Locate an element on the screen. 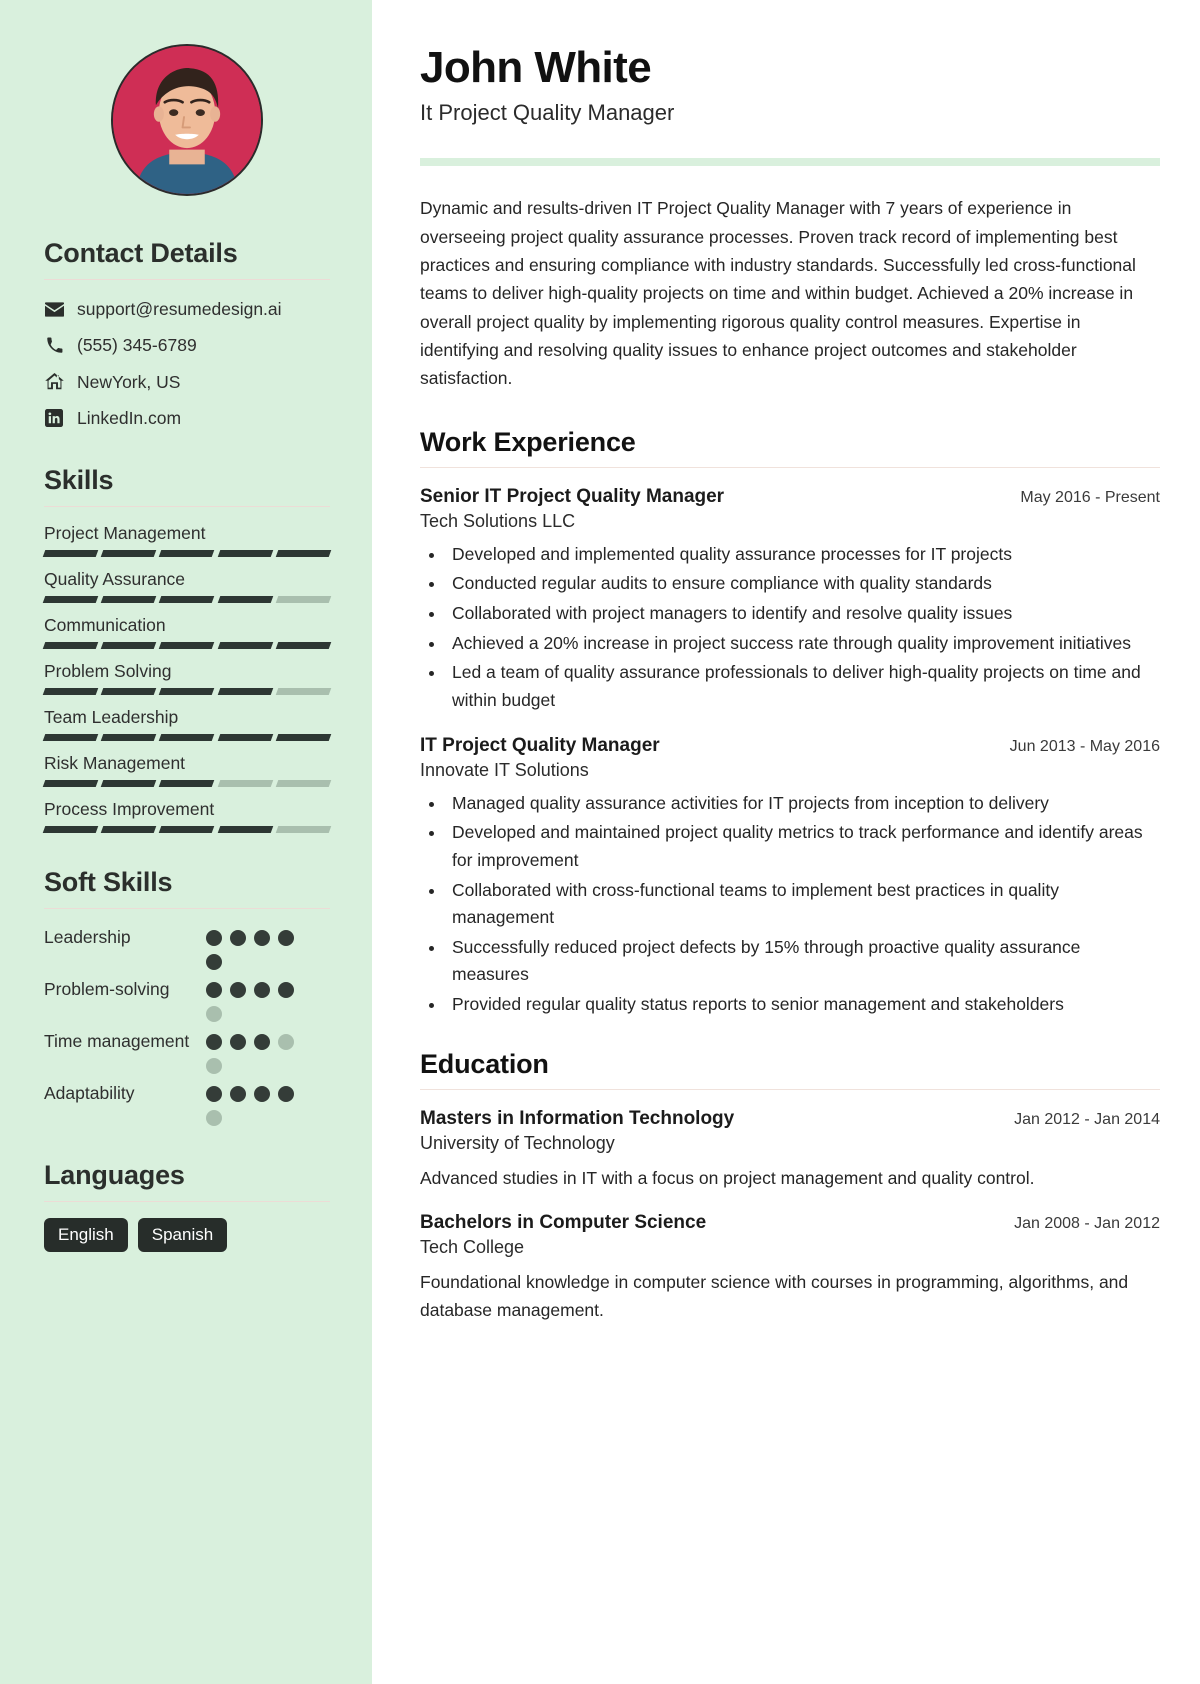  contact-value-location: NewYork, US is located at coordinates (129, 381).